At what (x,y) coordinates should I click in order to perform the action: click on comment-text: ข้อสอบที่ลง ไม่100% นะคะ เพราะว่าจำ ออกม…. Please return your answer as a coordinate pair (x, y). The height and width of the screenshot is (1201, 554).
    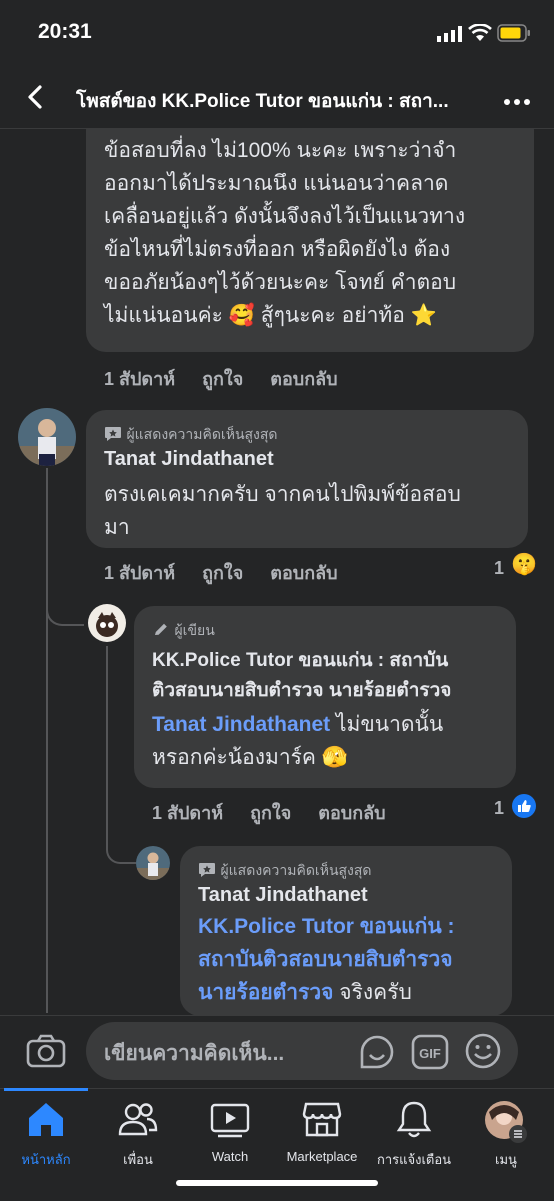
    Looking at the image, I should click on (285, 233).